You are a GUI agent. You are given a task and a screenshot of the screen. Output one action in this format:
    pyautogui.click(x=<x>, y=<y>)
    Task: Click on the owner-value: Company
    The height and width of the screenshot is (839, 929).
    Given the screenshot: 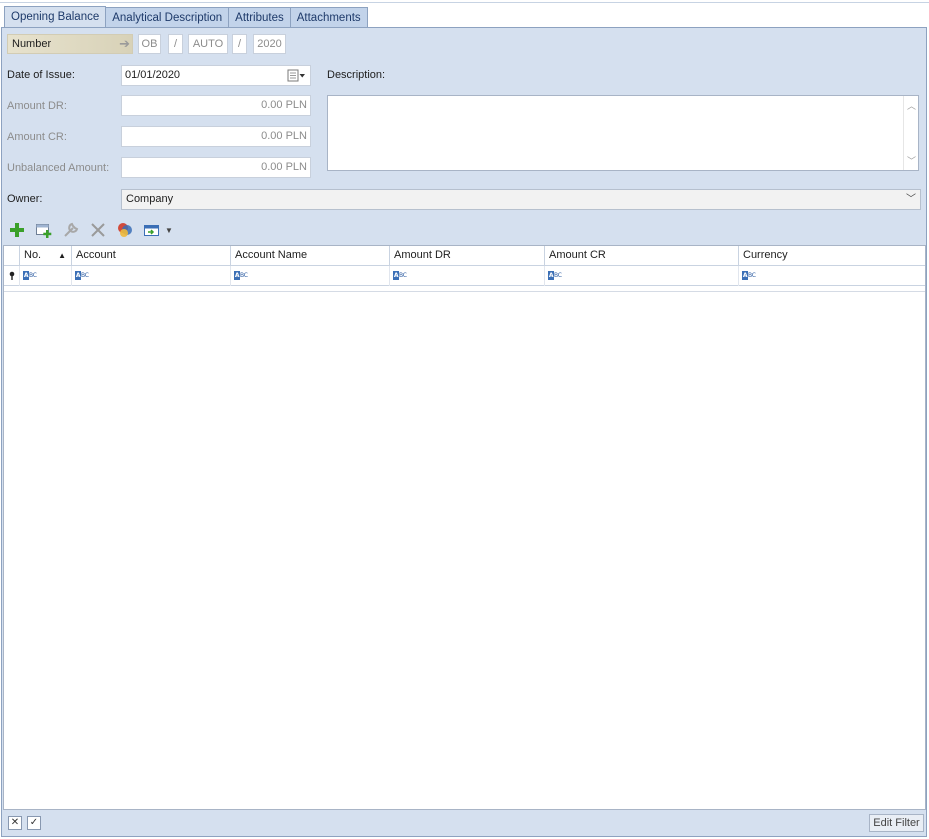 What is the action you would take?
    pyautogui.click(x=150, y=199)
    